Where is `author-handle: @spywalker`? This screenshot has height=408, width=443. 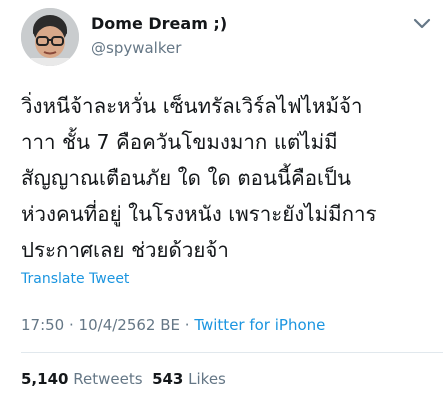
author-handle: @spywalker is located at coordinates (159, 48).